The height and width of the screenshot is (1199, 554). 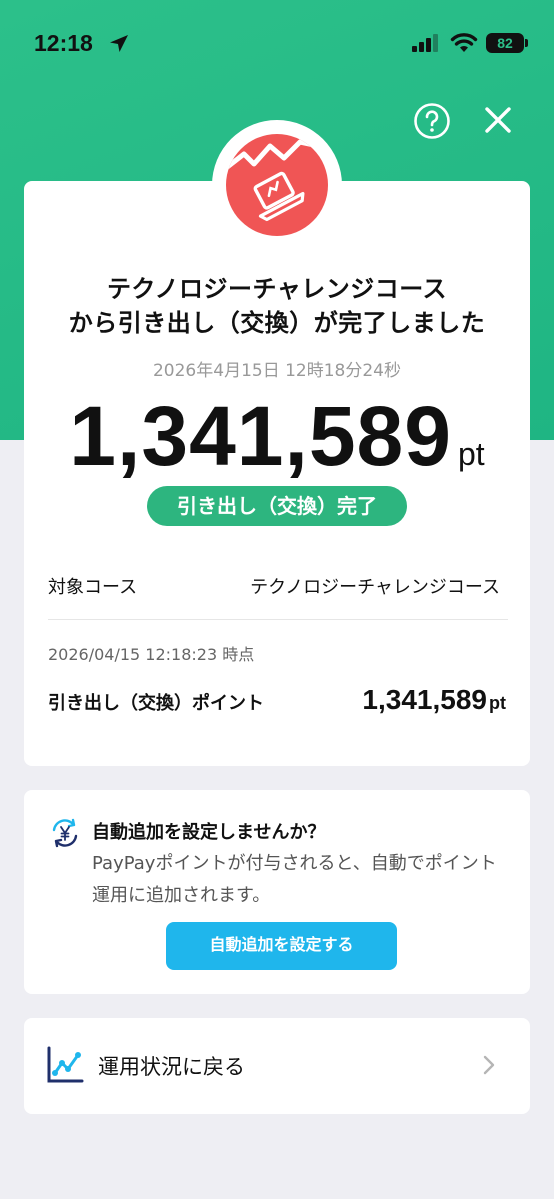 What do you see at coordinates (294, 879) in the screenshot?
I see `auto-add-description: PayPayポイントが付与されると、自動でポイント運用に追加されます。` at bounding box center [294, 879].